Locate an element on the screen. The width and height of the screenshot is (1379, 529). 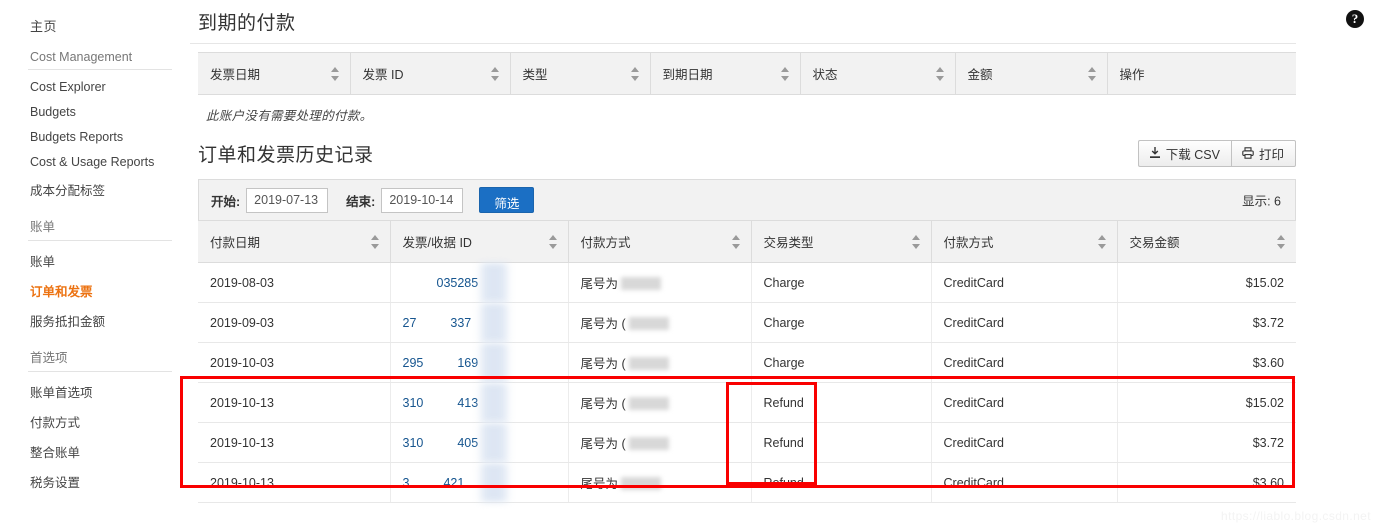
filter-button: 筛选 is located at coordinates (507, 200).